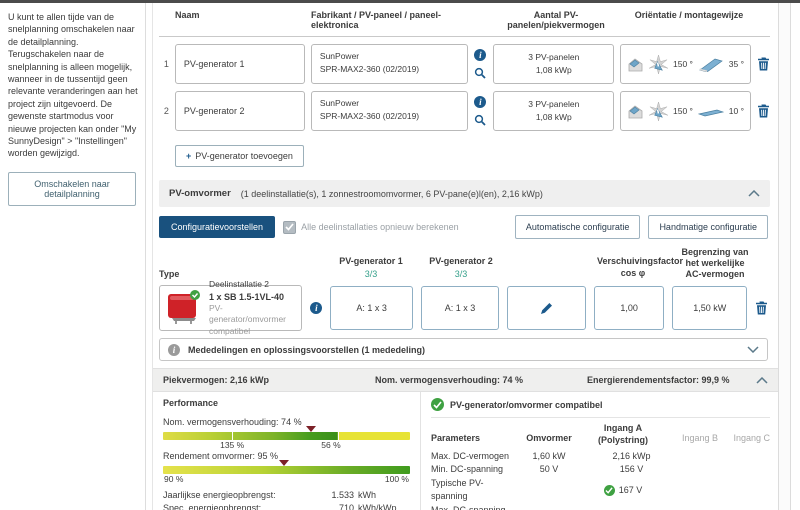  I want to click on generator-2-config-box: A: 1 x 3, so click(460, 308).